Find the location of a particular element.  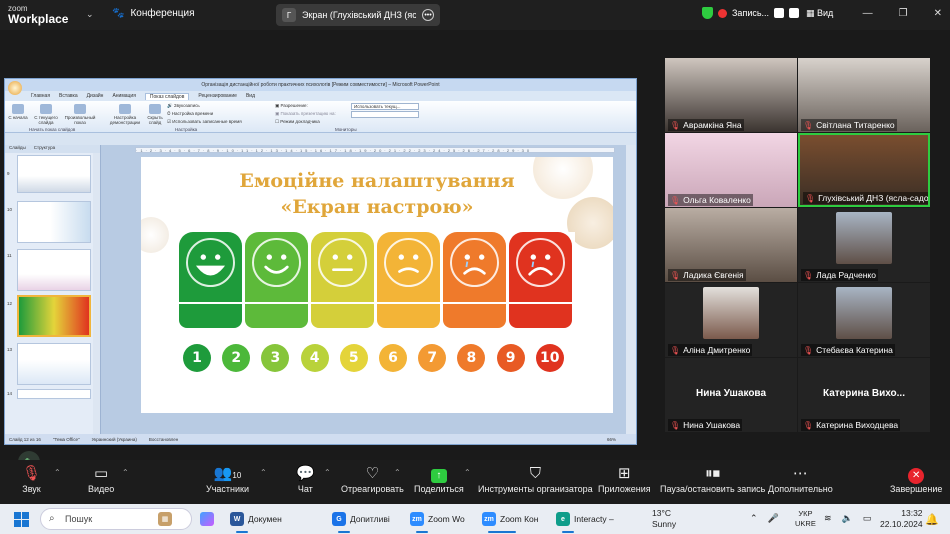

copilot-icon is located at coordinates (207, 519).